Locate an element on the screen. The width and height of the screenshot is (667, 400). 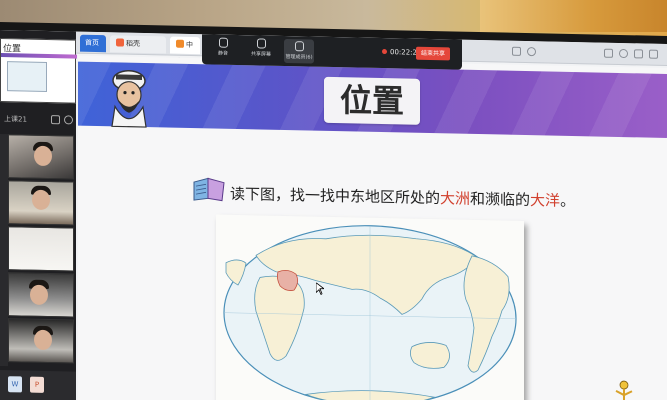
minimize-icon is located at coordinates (638, 54).